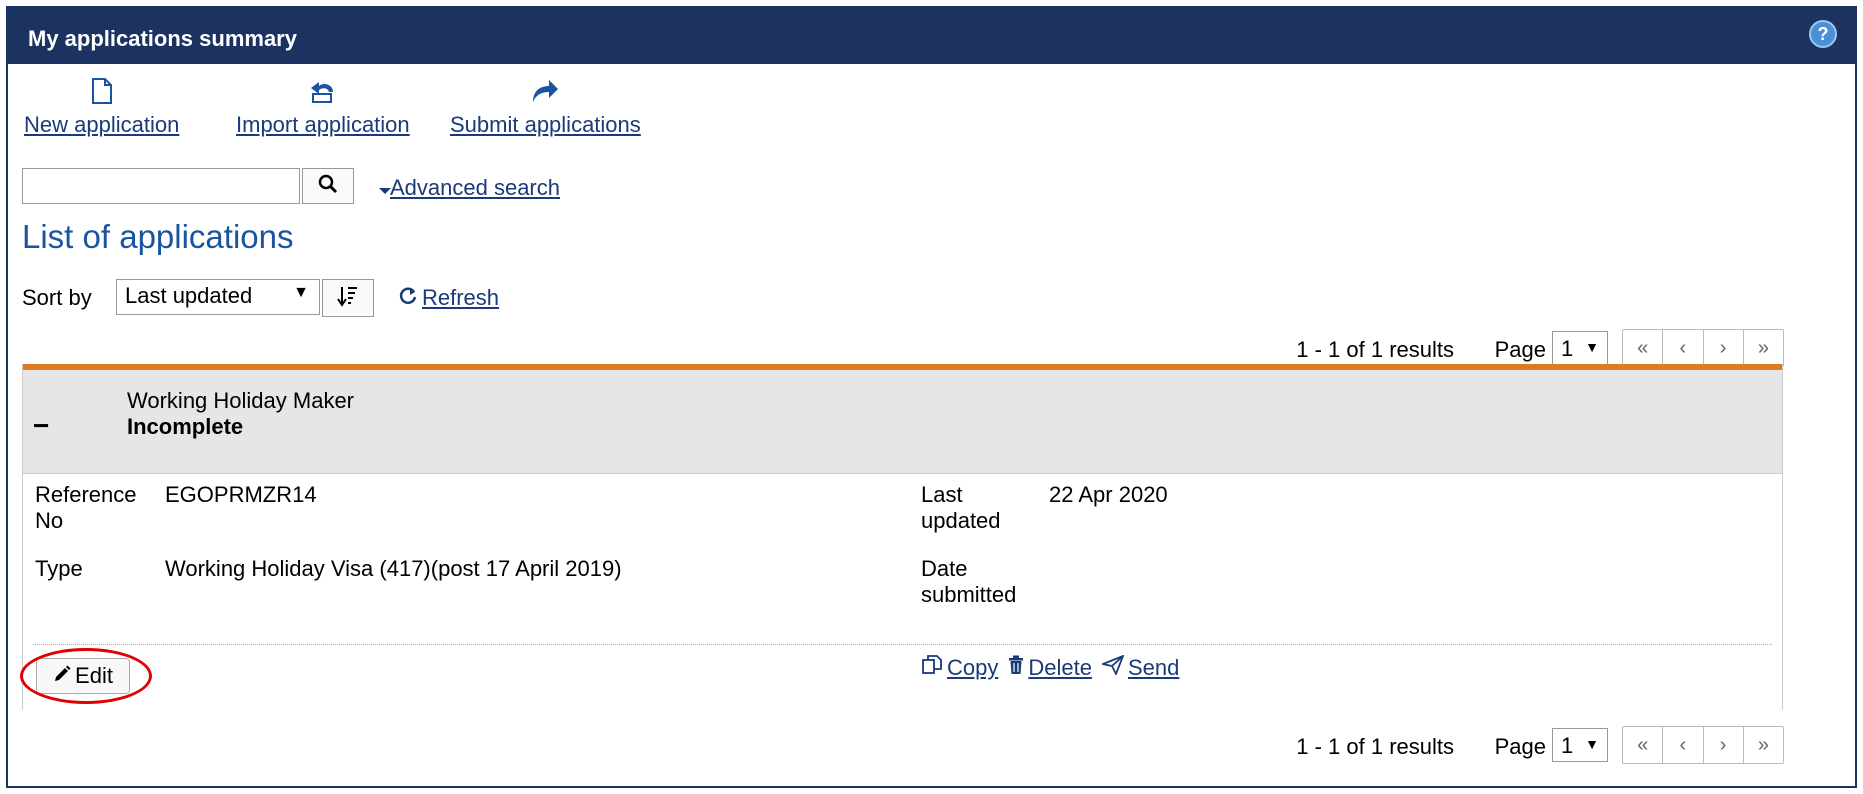 This screenshot has width=1863, height=794. I want to click on panel-header: My applications summary ?, so click(931, 36).